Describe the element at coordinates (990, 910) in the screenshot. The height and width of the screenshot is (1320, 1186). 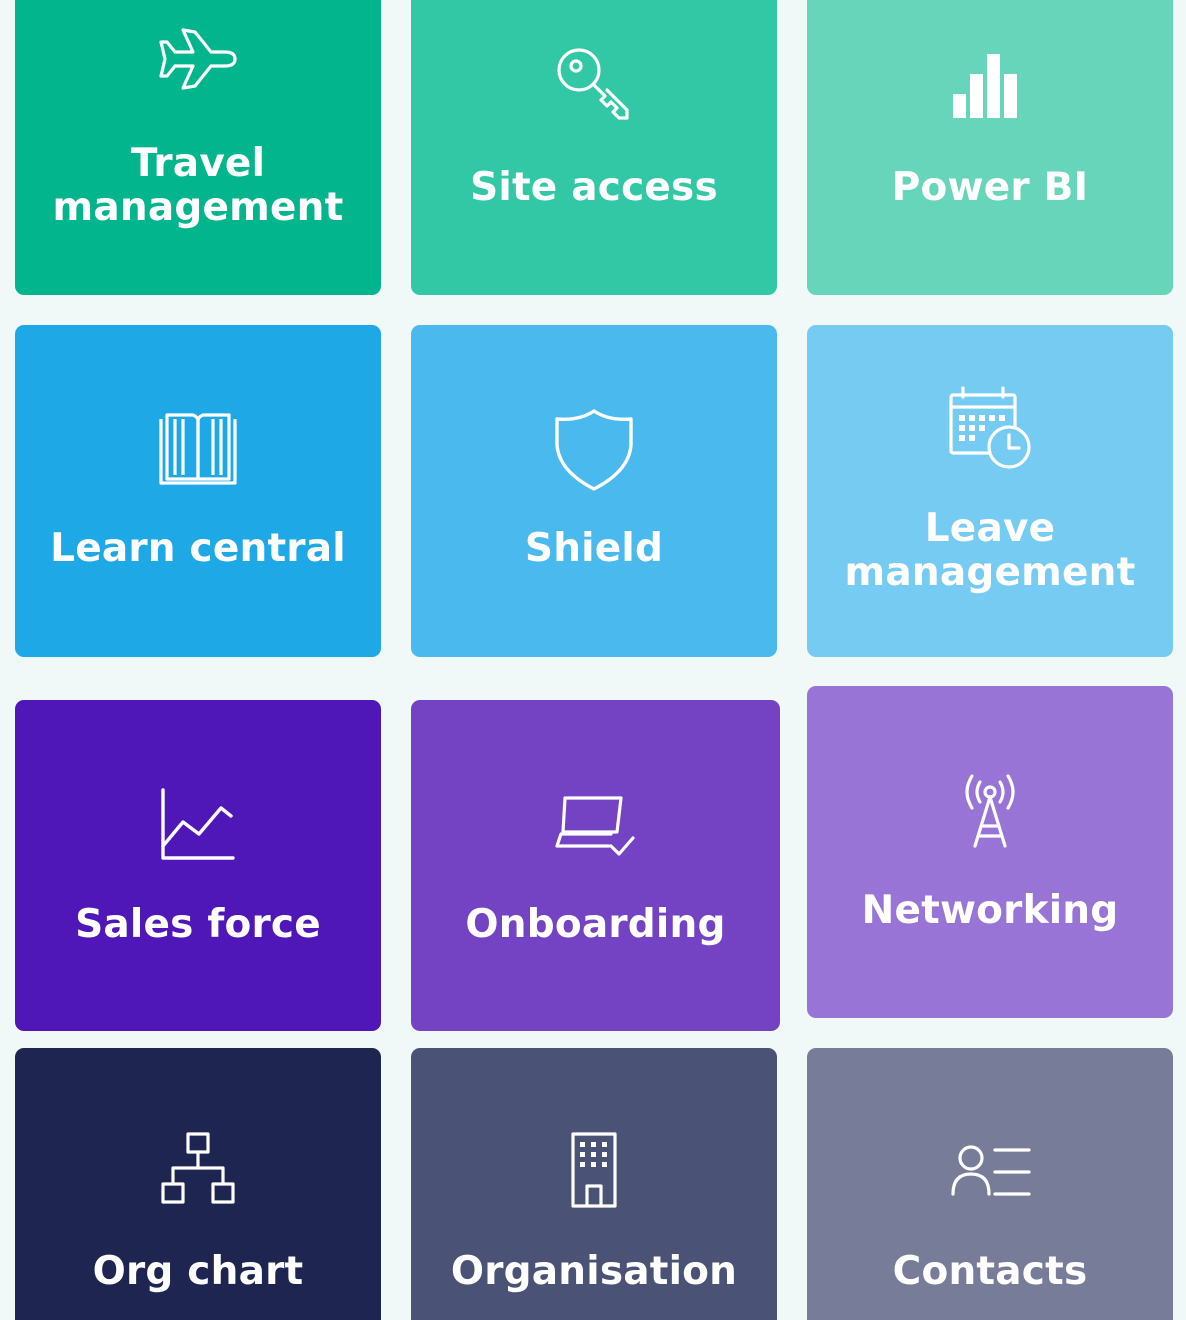
I see `tile-label: Networking` at that location.